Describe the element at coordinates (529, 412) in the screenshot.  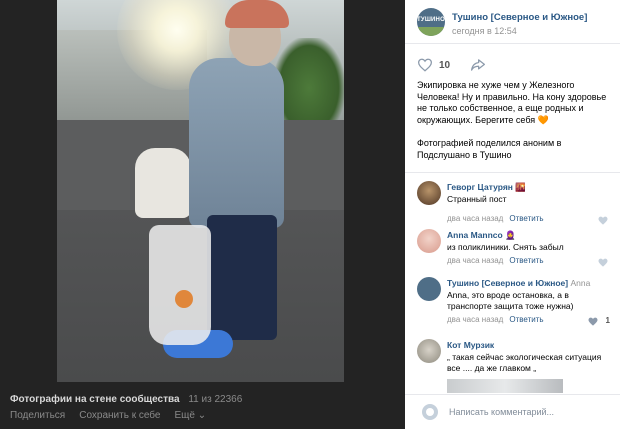
I see `comment-input` at that location.